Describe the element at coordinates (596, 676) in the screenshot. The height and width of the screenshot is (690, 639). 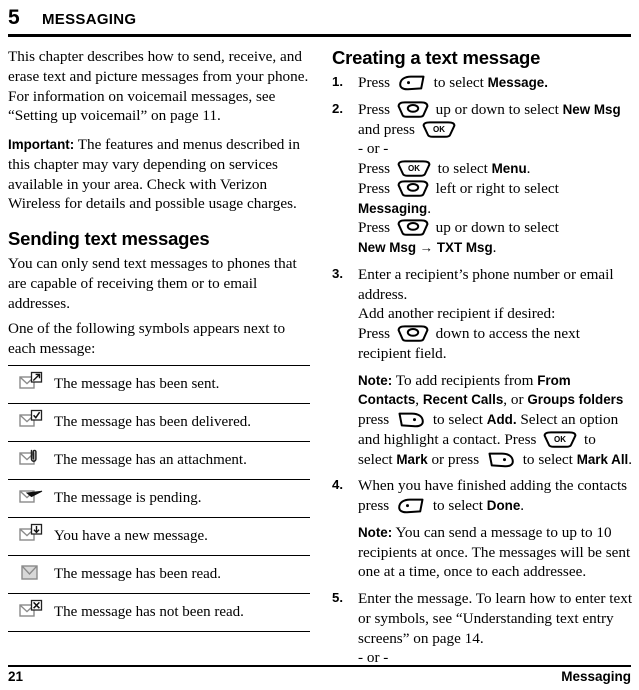
I see `footer-chapter-label: Messaging` at that location.